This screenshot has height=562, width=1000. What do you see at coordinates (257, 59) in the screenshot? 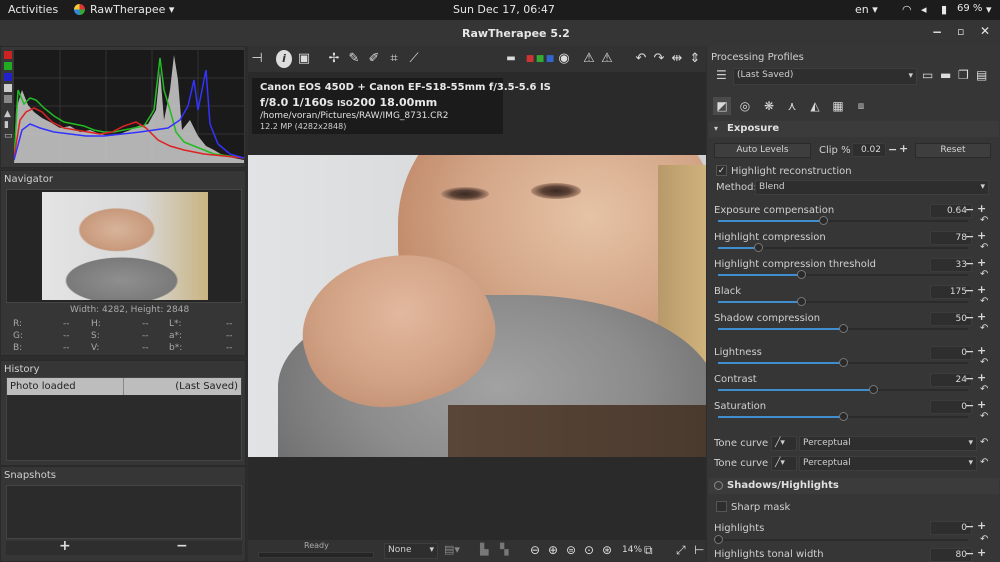
I see `toggle-left-panel-icon: ⊣` at bounding box center [257, 59].